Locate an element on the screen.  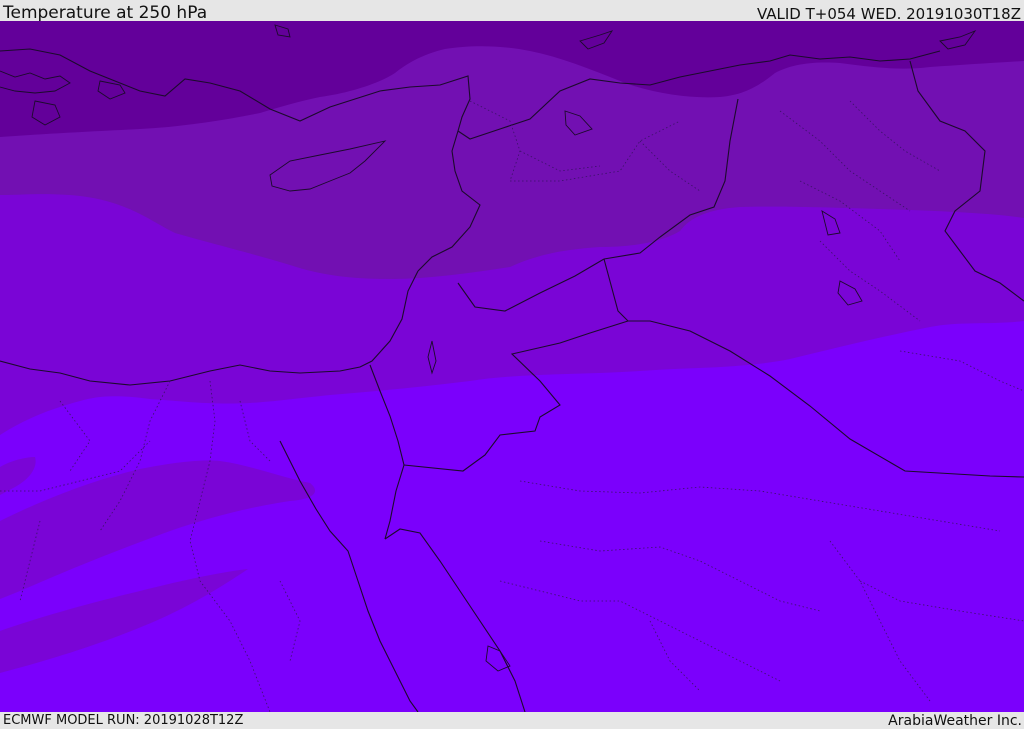
credit-label: ArabiaWeather Inc. is located at coordinates (955, 721).